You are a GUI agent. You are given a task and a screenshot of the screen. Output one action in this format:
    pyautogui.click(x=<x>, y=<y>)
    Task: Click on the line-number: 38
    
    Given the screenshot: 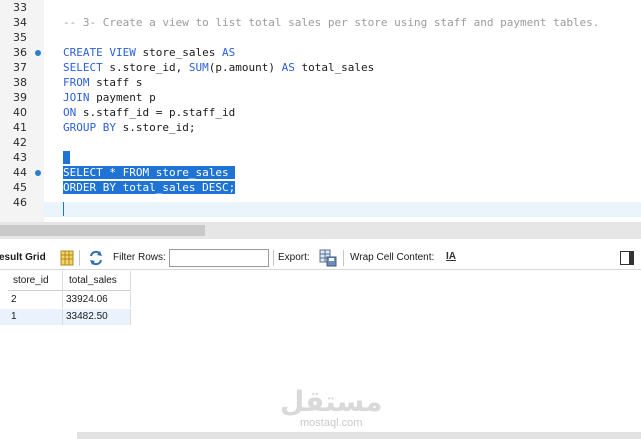 What is the action you would take?
    pyautogui.click(x=20, y=82)
    